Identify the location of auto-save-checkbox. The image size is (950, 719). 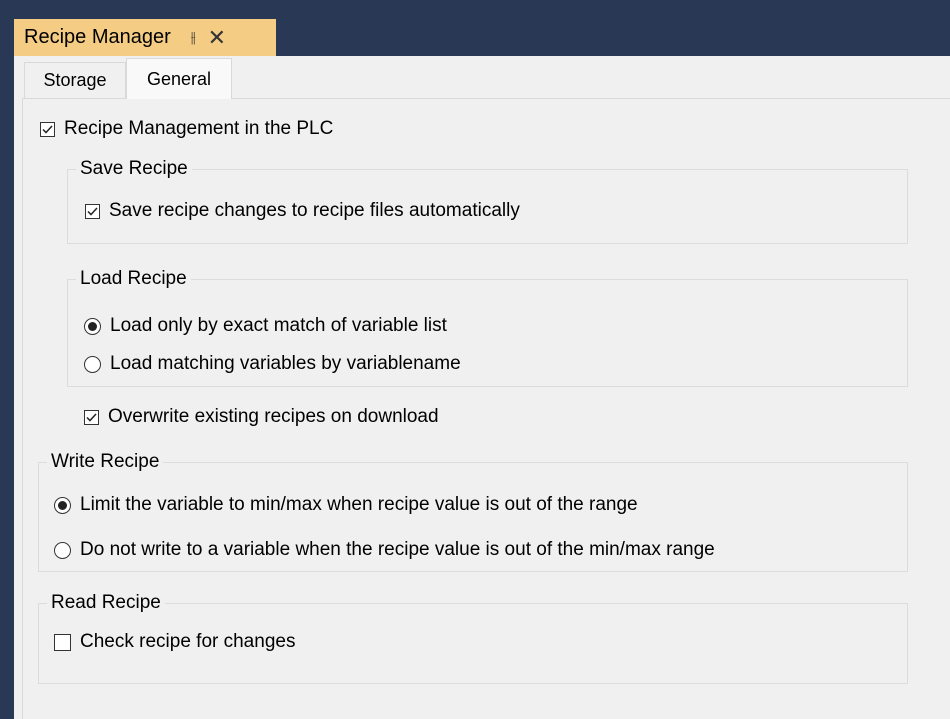
(92, 211).